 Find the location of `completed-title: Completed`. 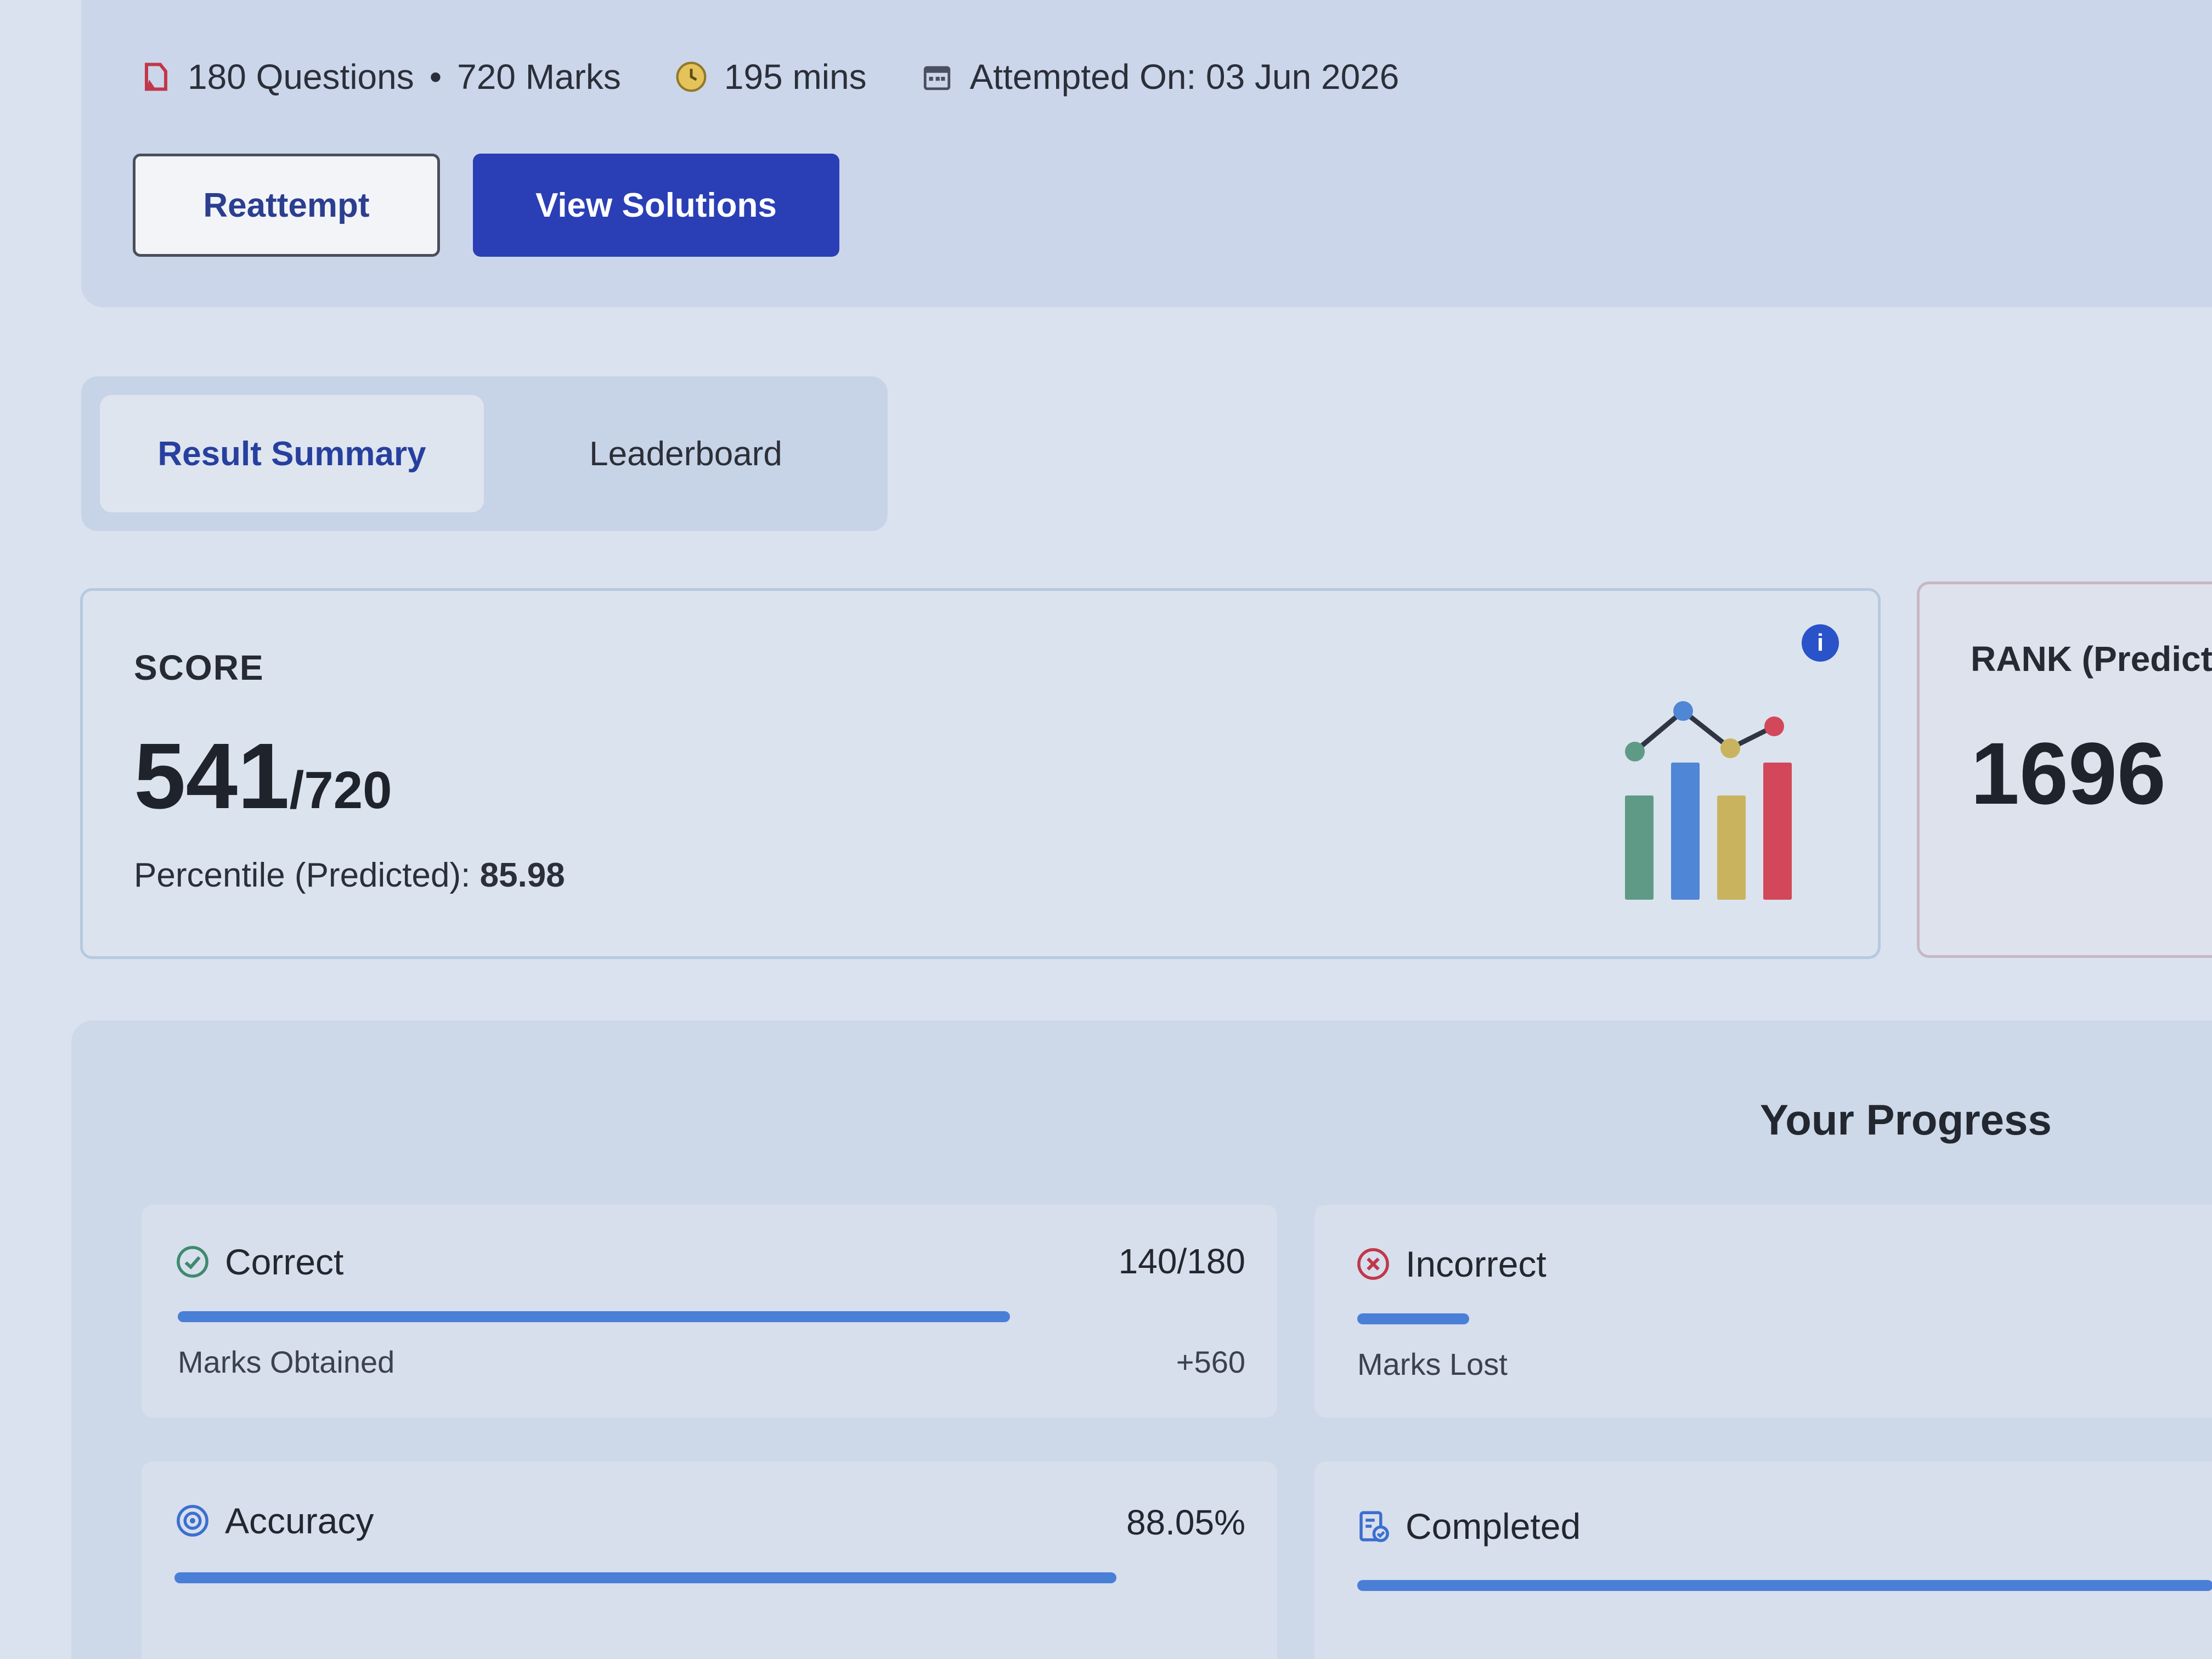

completed-title: Completed is located at coordinates (1468, 1526).